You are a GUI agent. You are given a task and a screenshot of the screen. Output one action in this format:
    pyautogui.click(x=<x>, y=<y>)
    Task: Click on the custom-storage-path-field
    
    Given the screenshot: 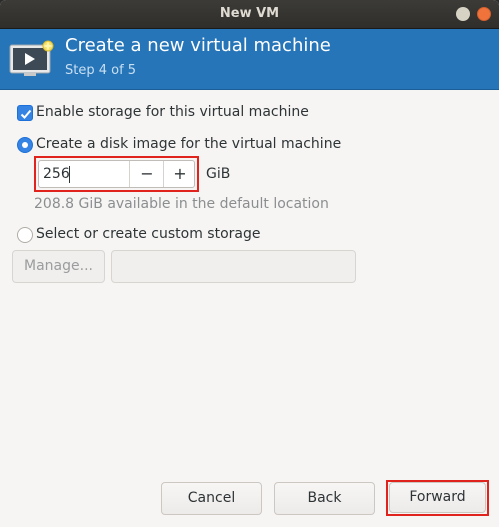 What is the action you would take?
    pyautogui.click(x=233, y=266)
    